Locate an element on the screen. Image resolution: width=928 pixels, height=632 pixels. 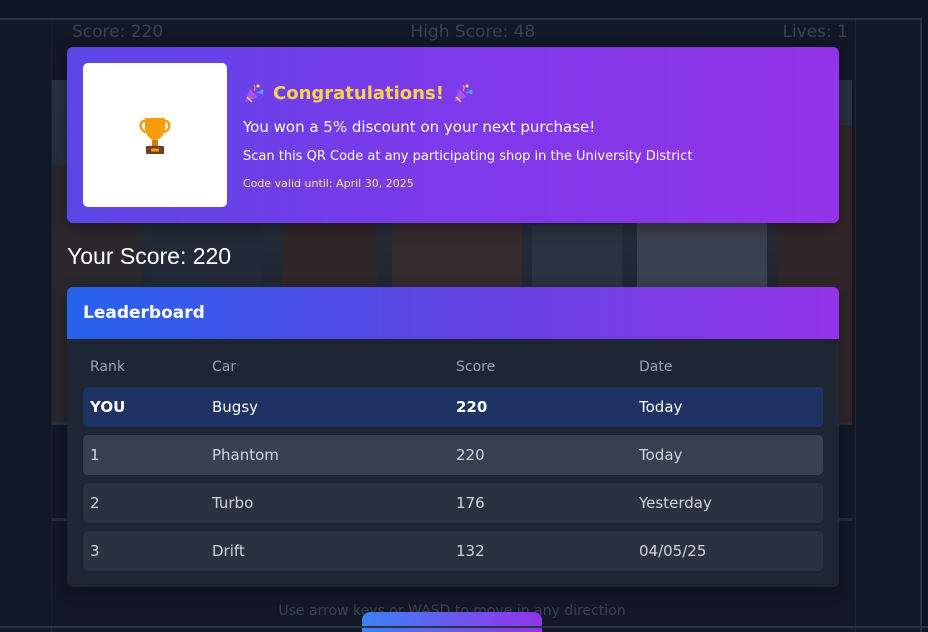
row-car: Bugsy is located at coordinates (235, 407).